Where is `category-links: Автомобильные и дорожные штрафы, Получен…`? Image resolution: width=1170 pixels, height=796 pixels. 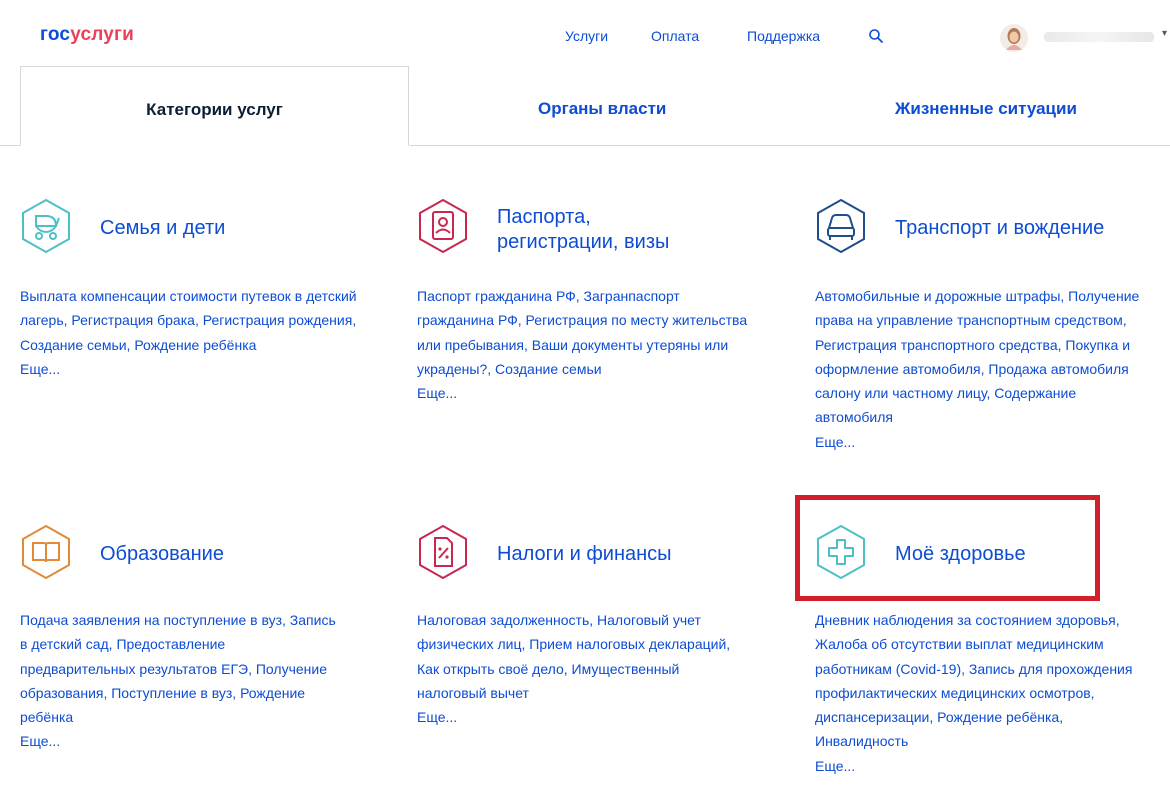 category-links: Автомобильные и дорожные штрафы, Получен… is located at coordinates (977, 356).